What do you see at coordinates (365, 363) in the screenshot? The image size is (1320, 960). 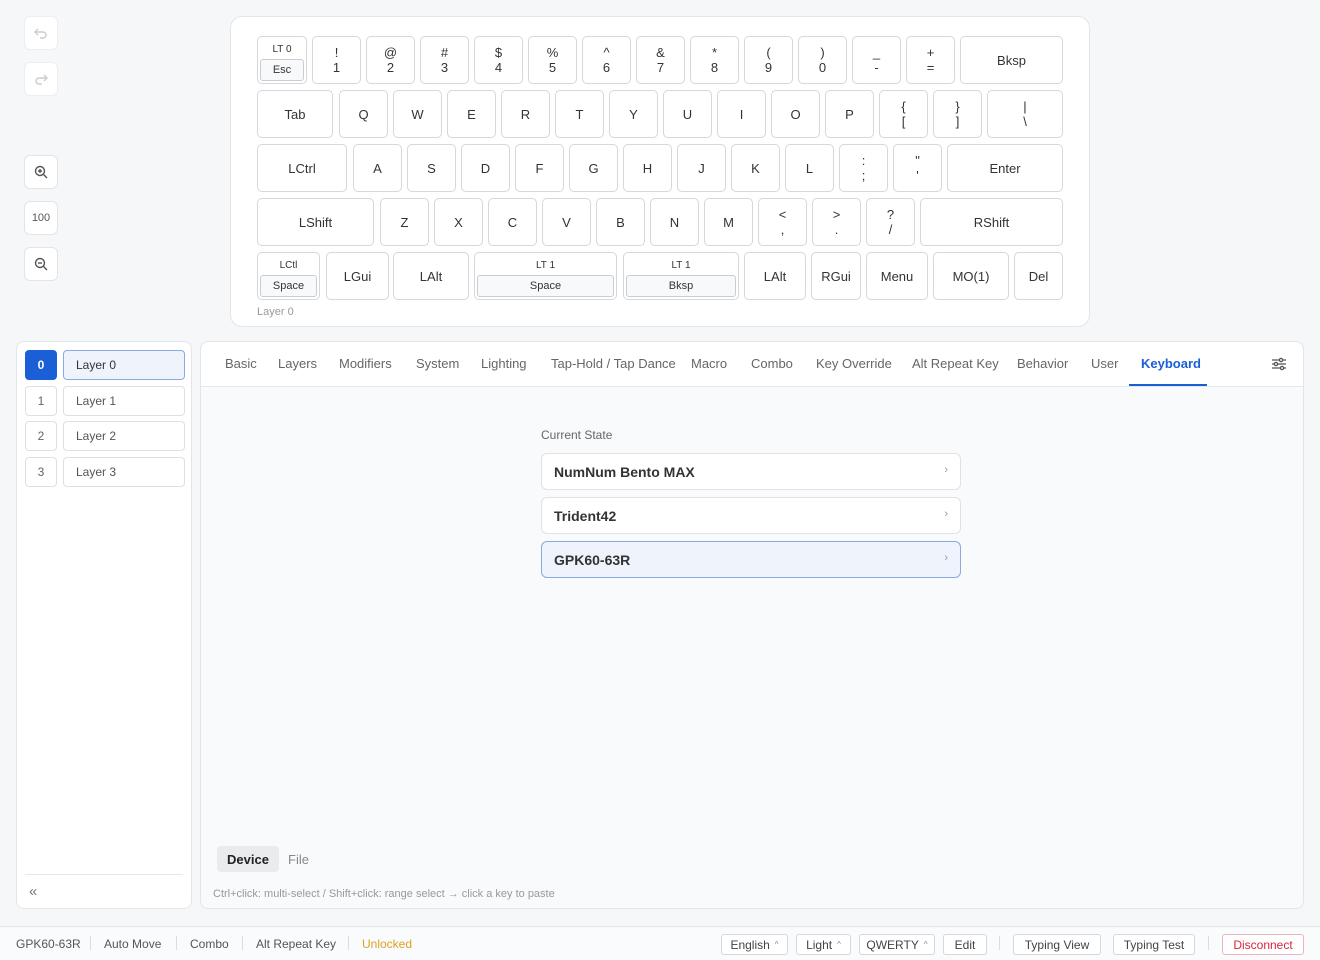 I see `tab-modifiers: Modifiers` at bounding box center [365, 363].